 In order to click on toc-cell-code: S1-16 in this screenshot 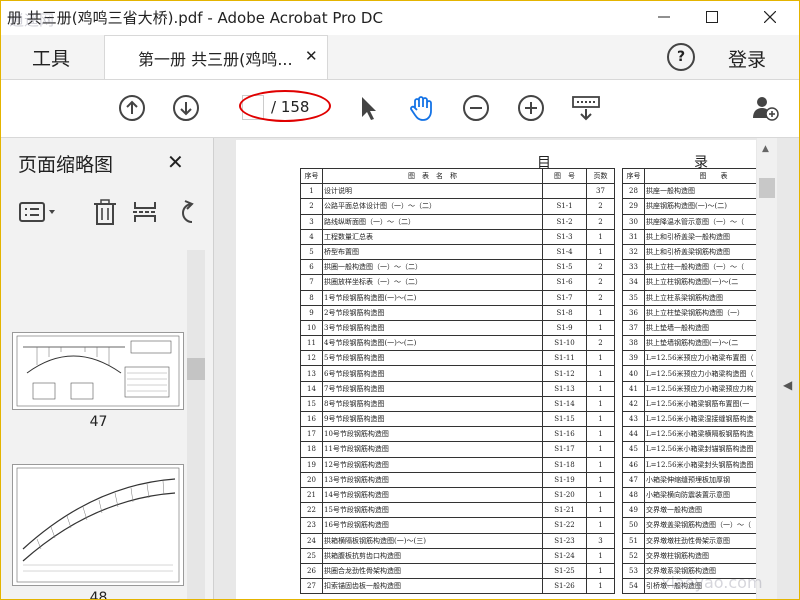, I will do `click(564, 434)`.